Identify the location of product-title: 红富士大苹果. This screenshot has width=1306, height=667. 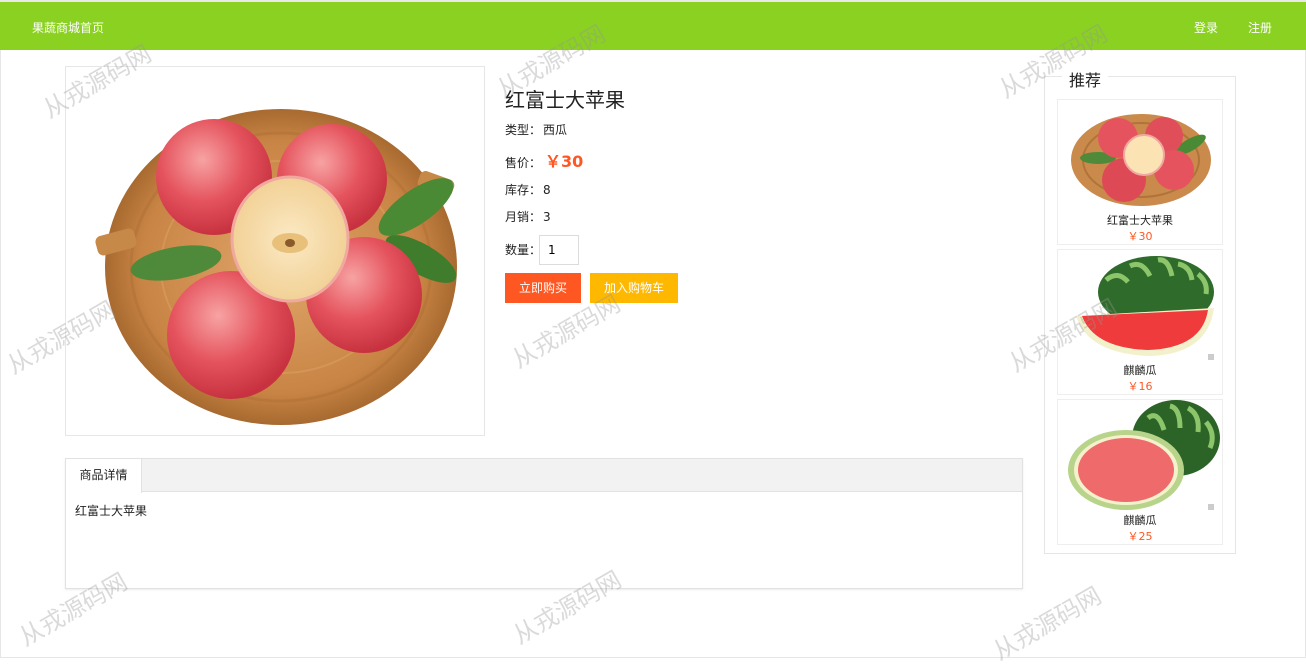
(565, 100).